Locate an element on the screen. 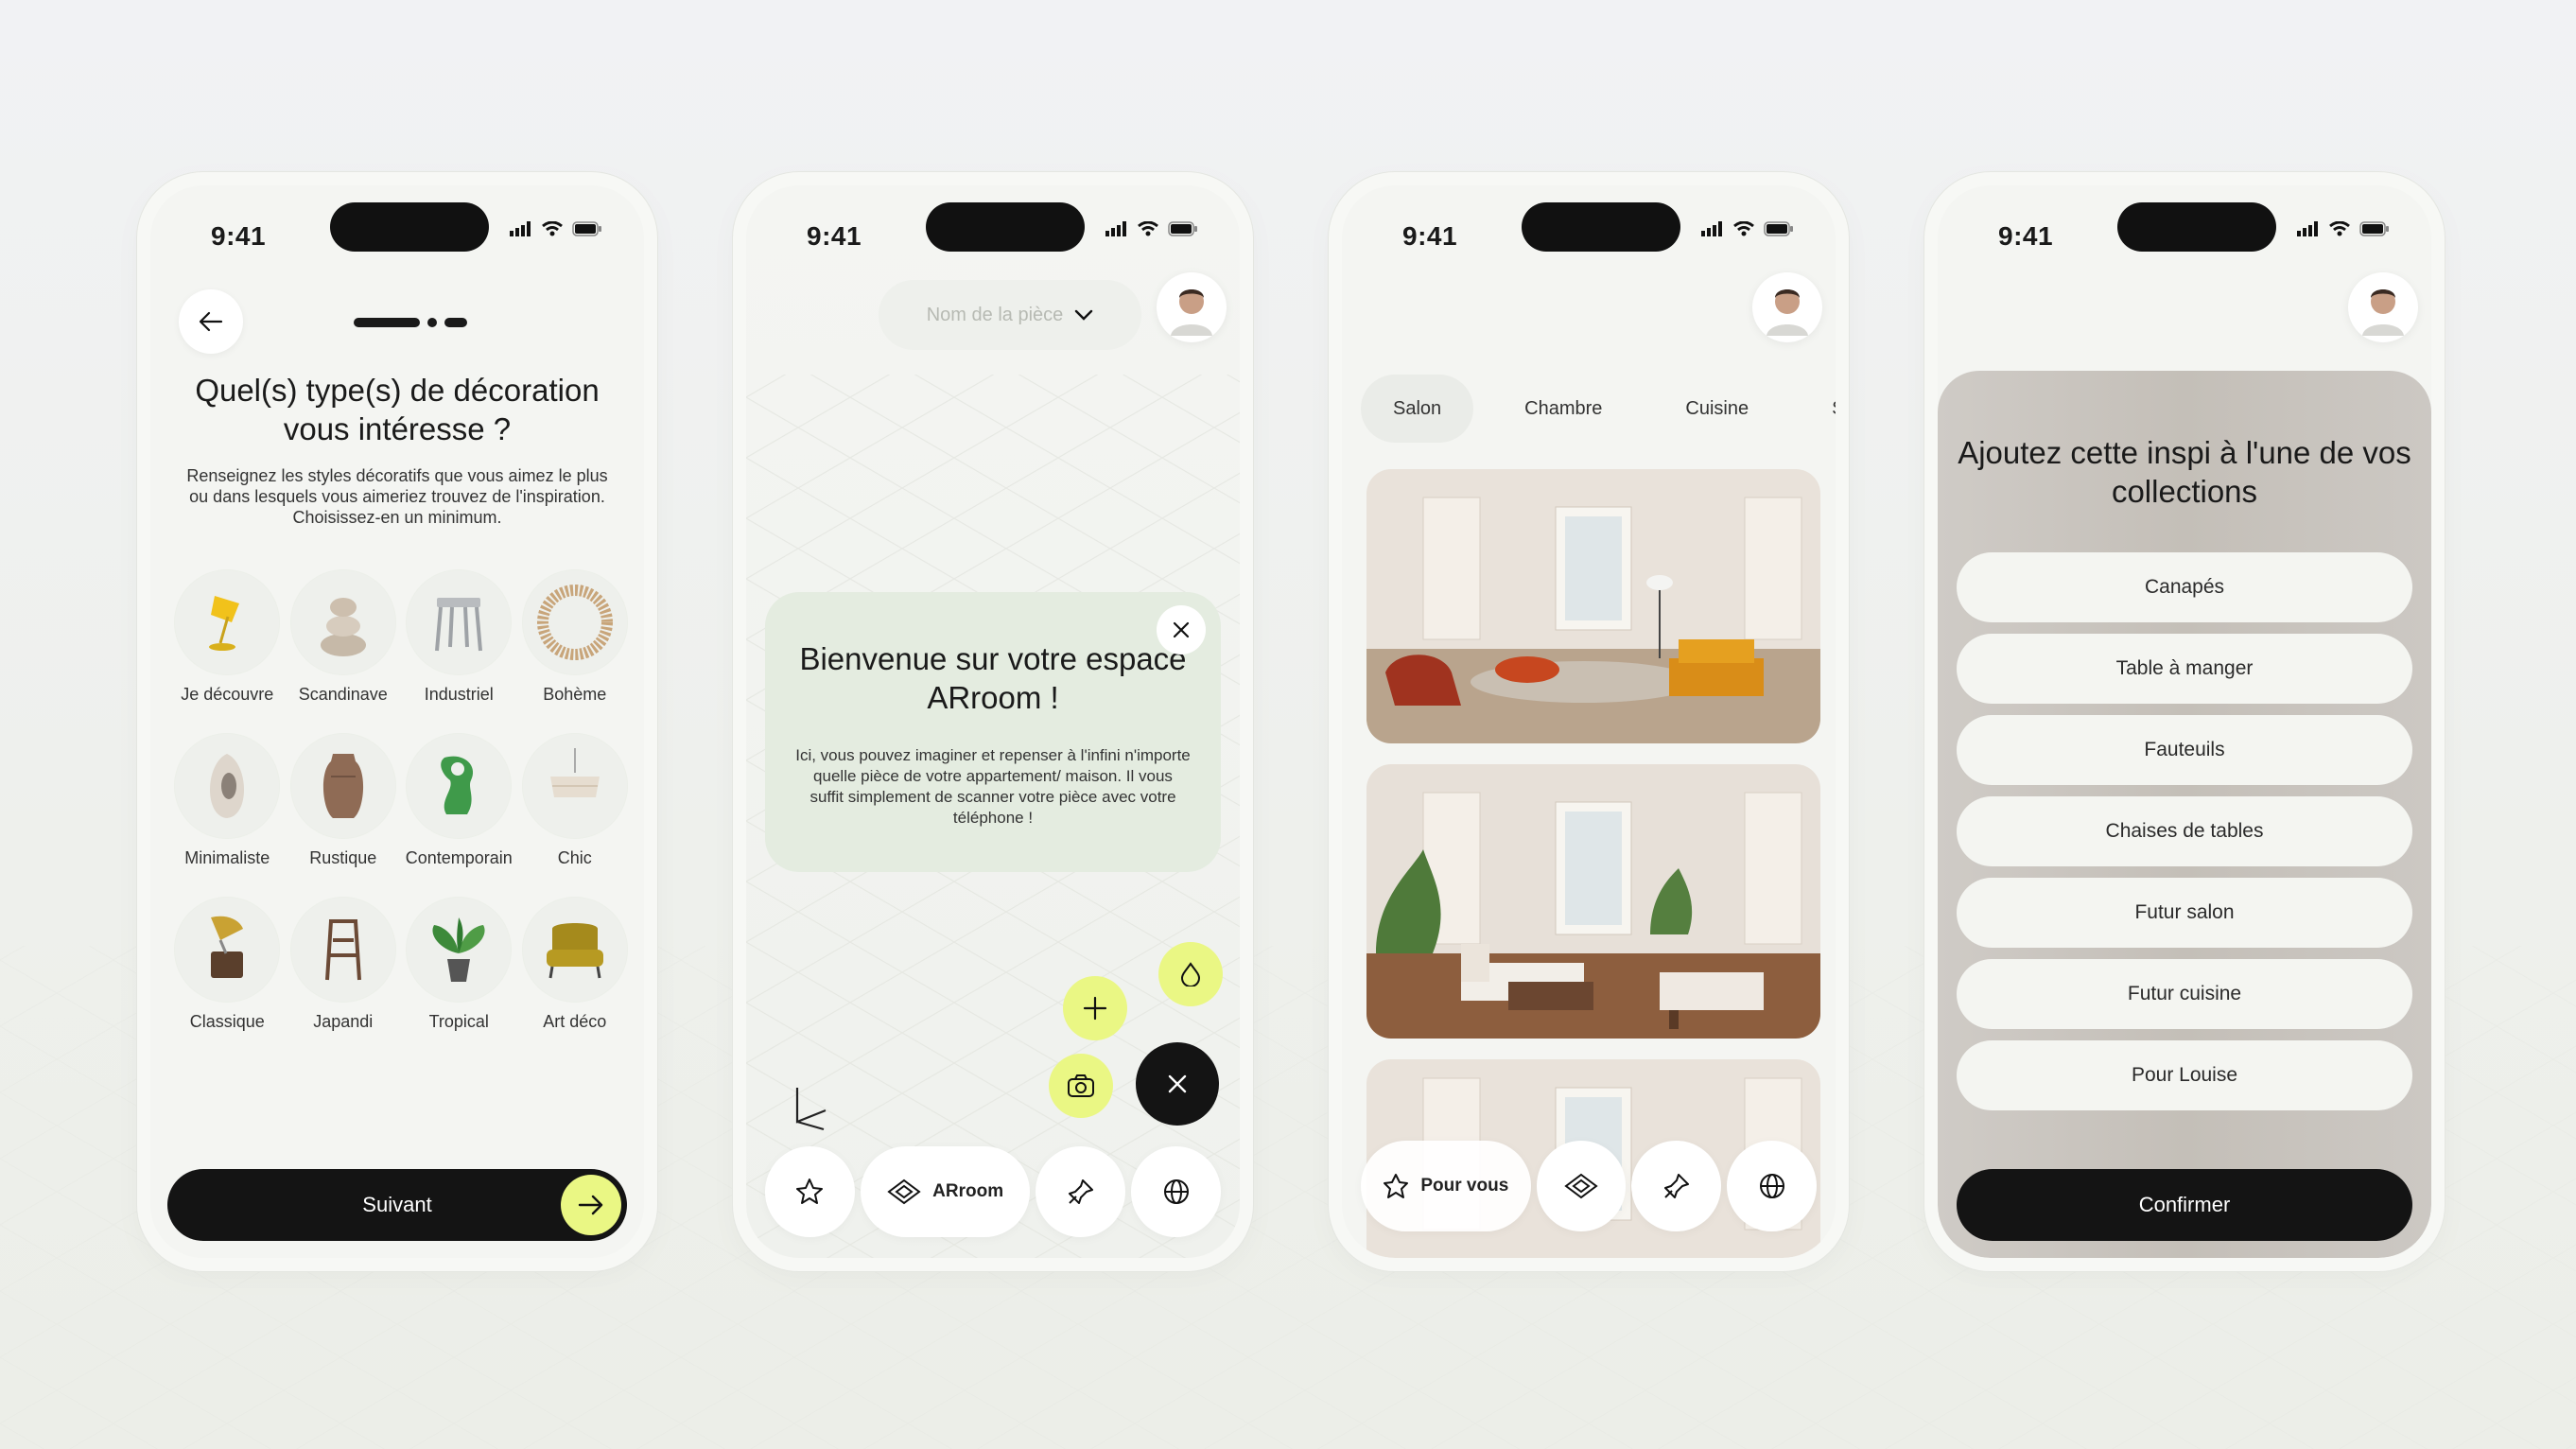  tab-for-you-label: Pour vous is located at coordinates (1464, 1186).